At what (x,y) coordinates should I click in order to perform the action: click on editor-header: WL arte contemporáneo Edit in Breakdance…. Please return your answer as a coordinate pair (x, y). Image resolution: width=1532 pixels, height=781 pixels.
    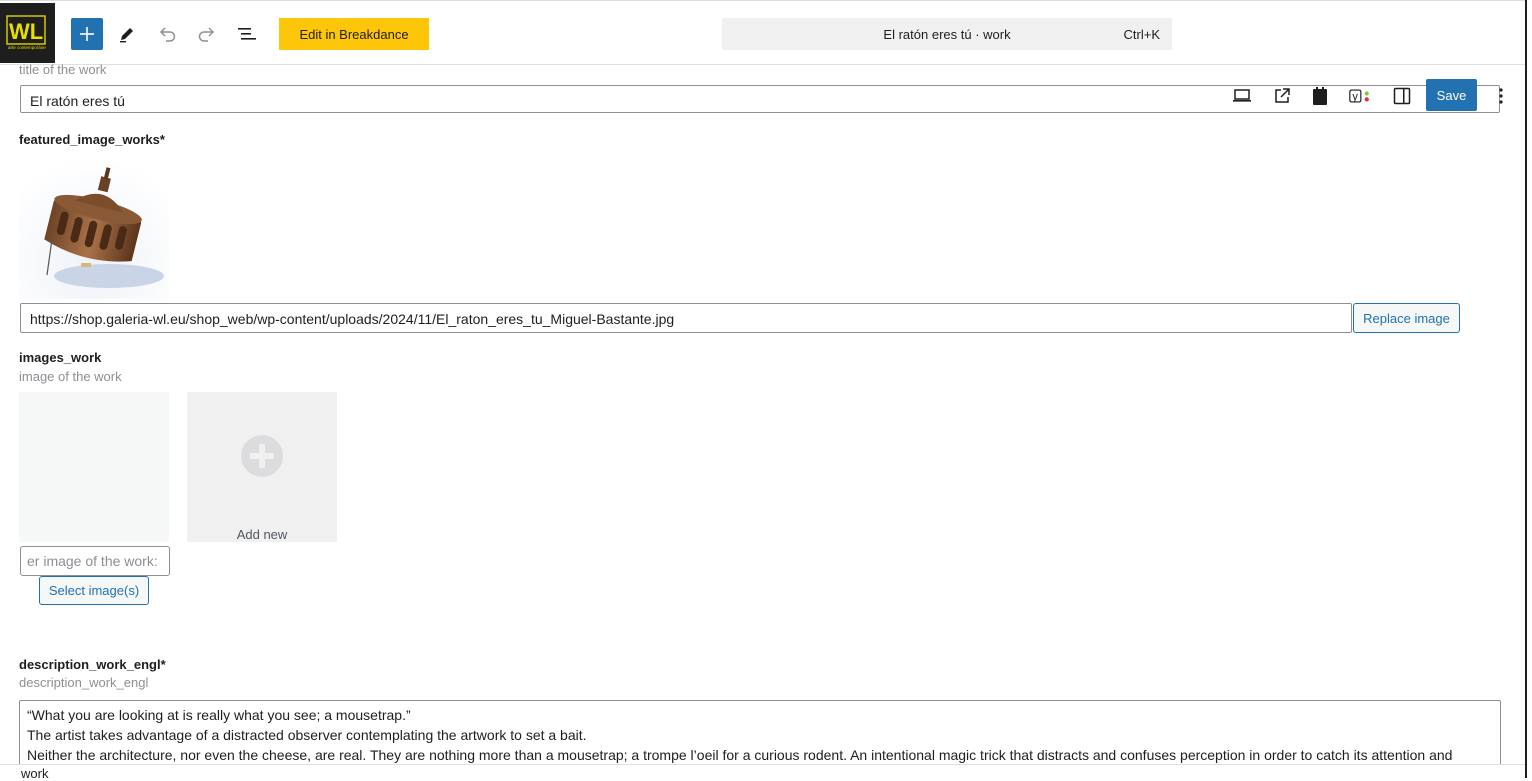
    Looking at the image, I should click on (762, 32).